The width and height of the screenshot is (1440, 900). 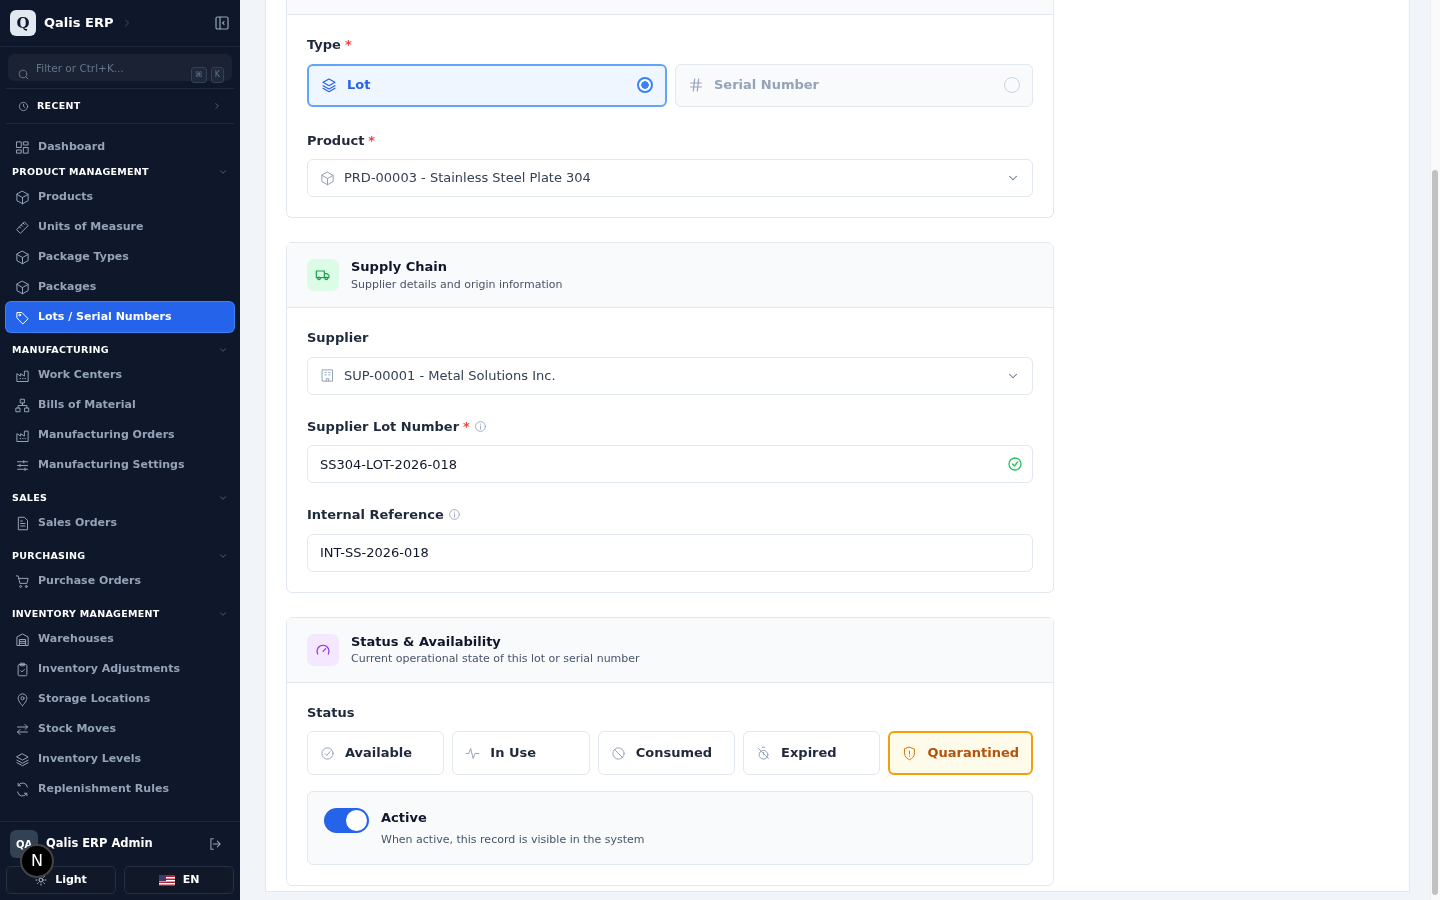 What do you see at coordinates (764, 753) in the screenshot?
I see `timer-off-icon` at bounding box center [764, 753].